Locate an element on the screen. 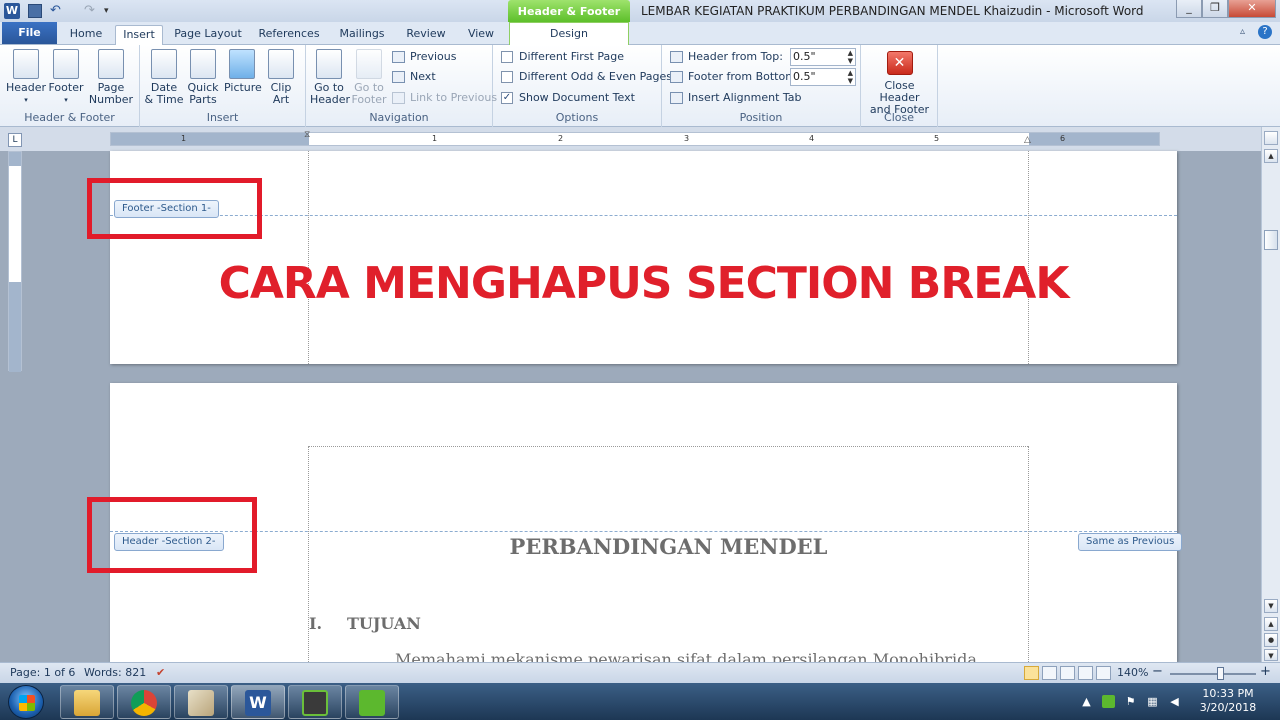  full-screen-reading-icon is located at coordinates (1049, 673).